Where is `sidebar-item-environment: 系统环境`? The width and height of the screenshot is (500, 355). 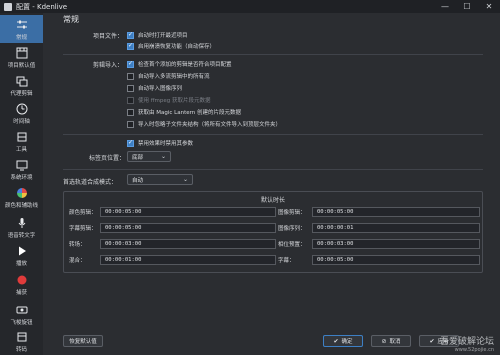
sidebar-item-environment: 系统环境 is located at coordinates (21, 171).